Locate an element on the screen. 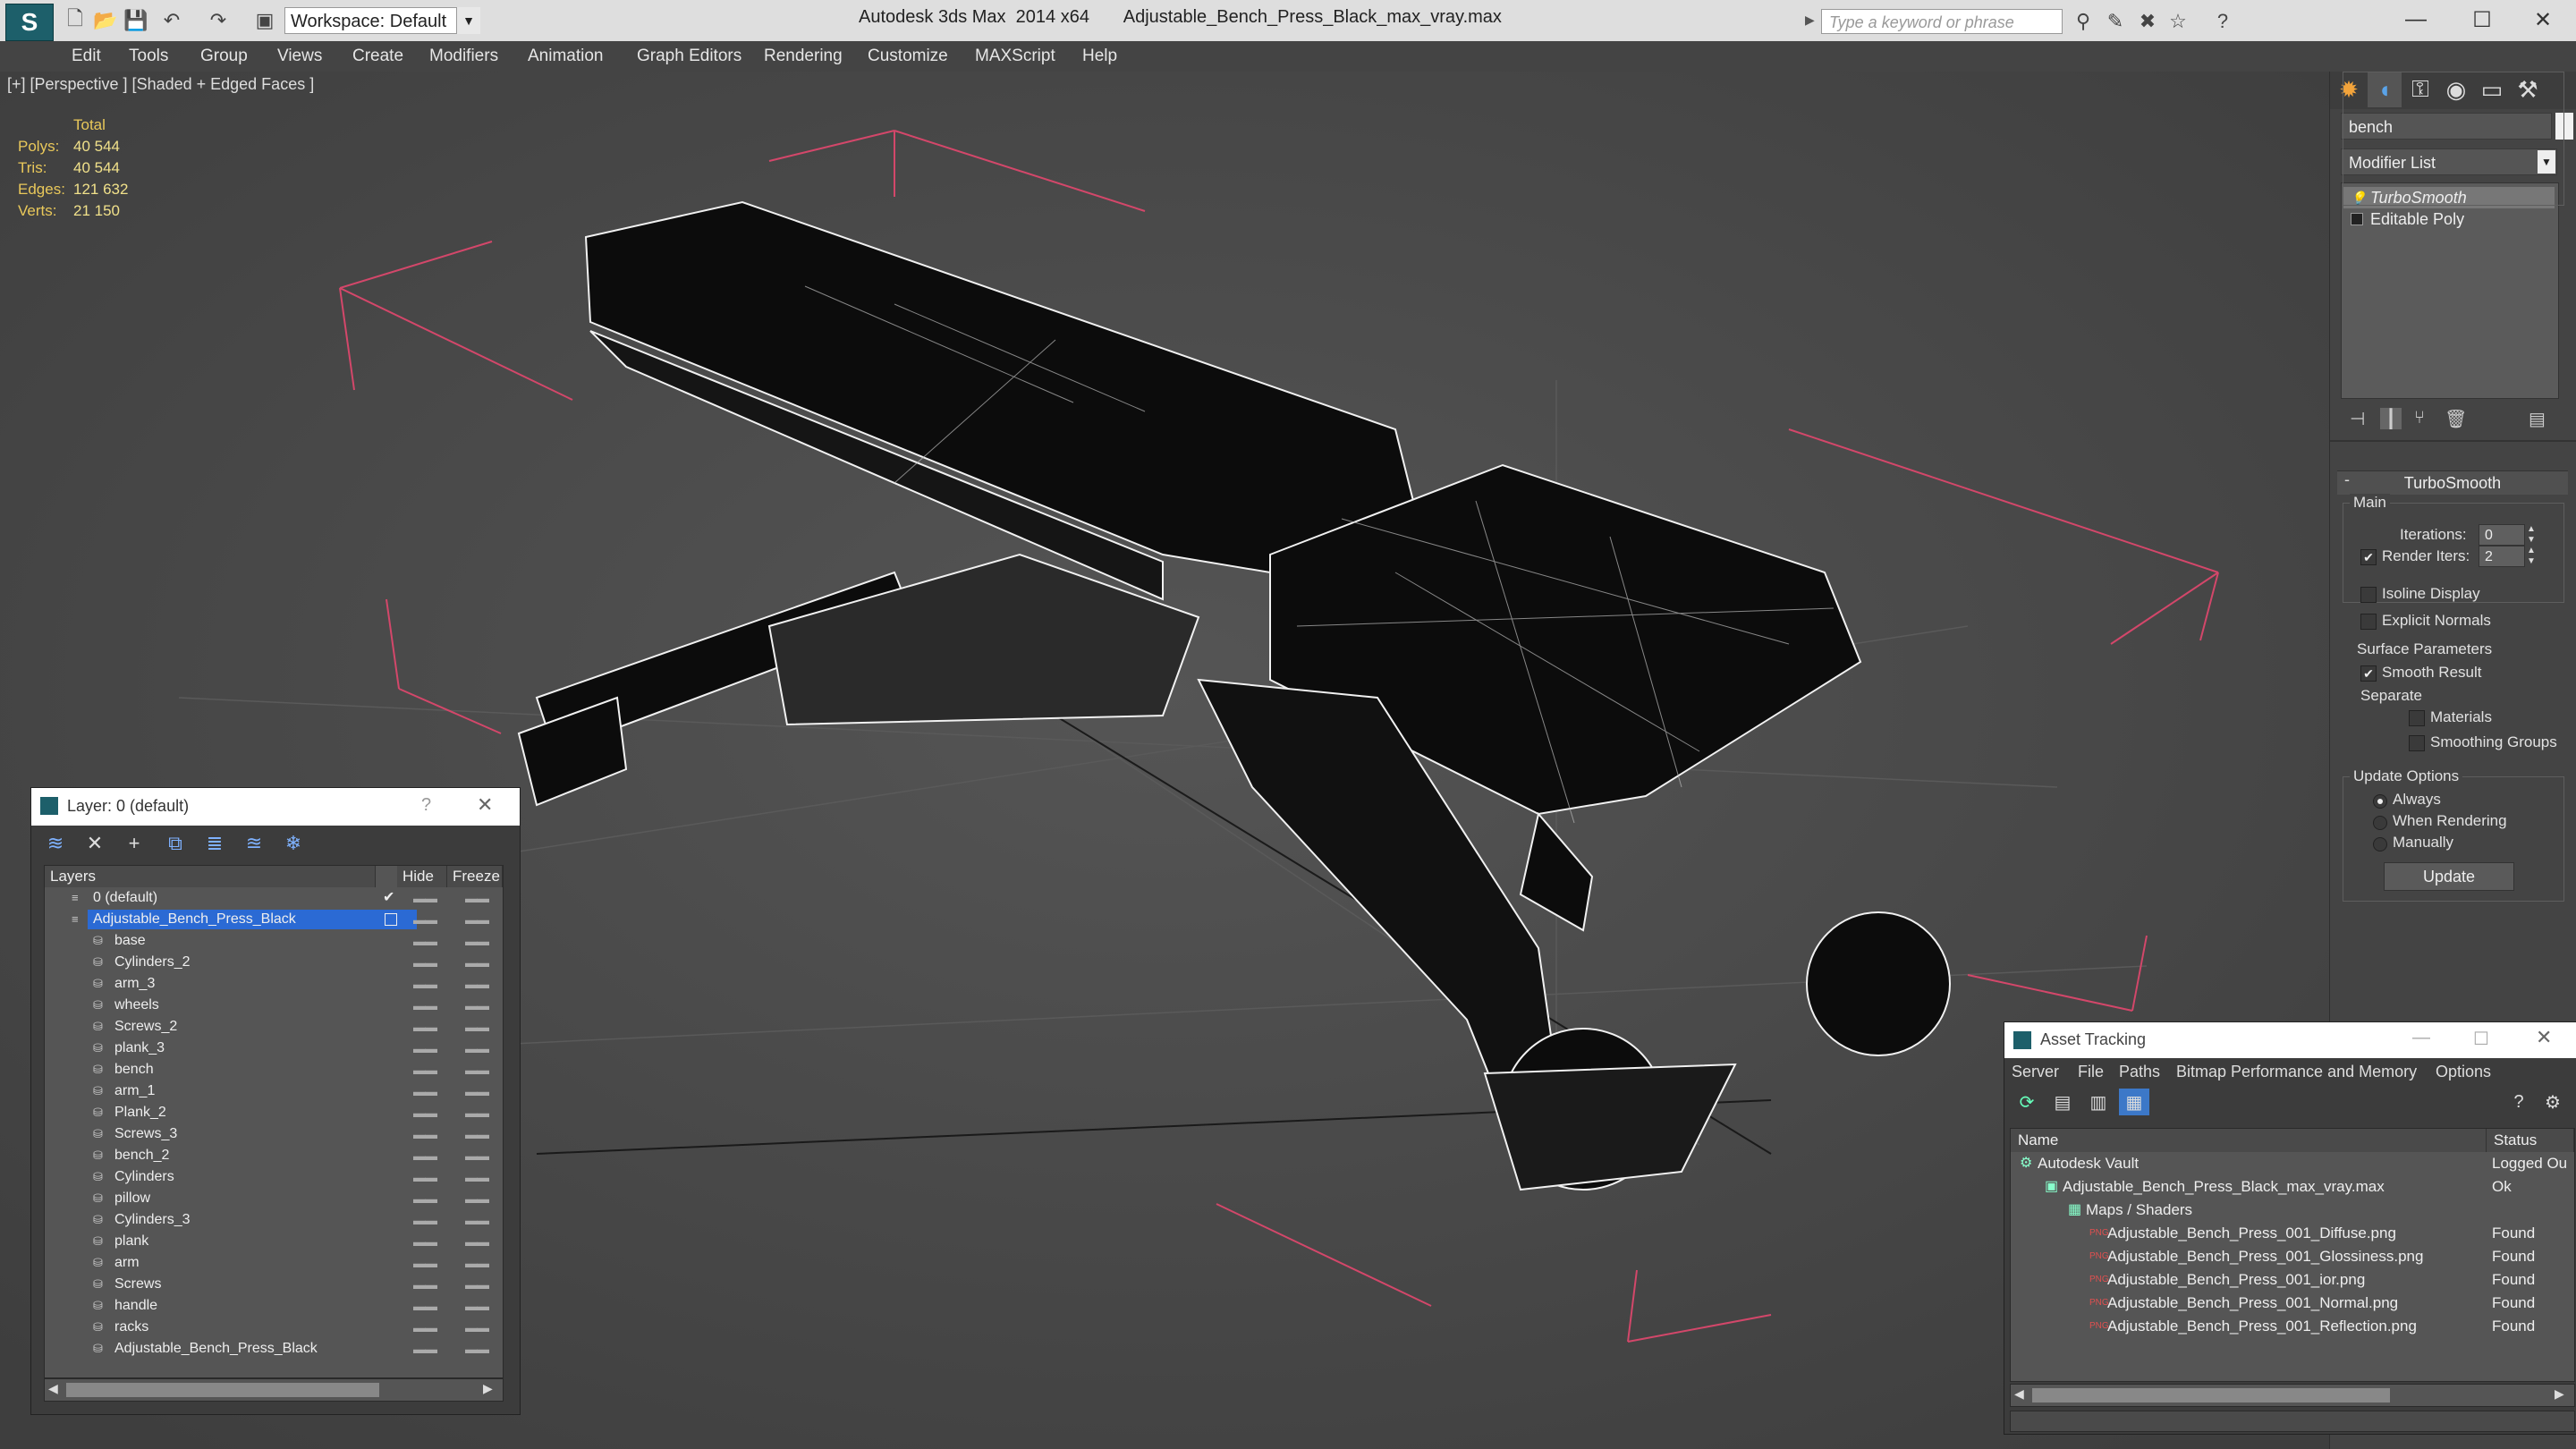 Image resolution: width=2576 pixels, height=1449 pixels. layer-row: ⛁ Cylinders ▬▬ ▬▬ is located at coordinates (274, 1177).